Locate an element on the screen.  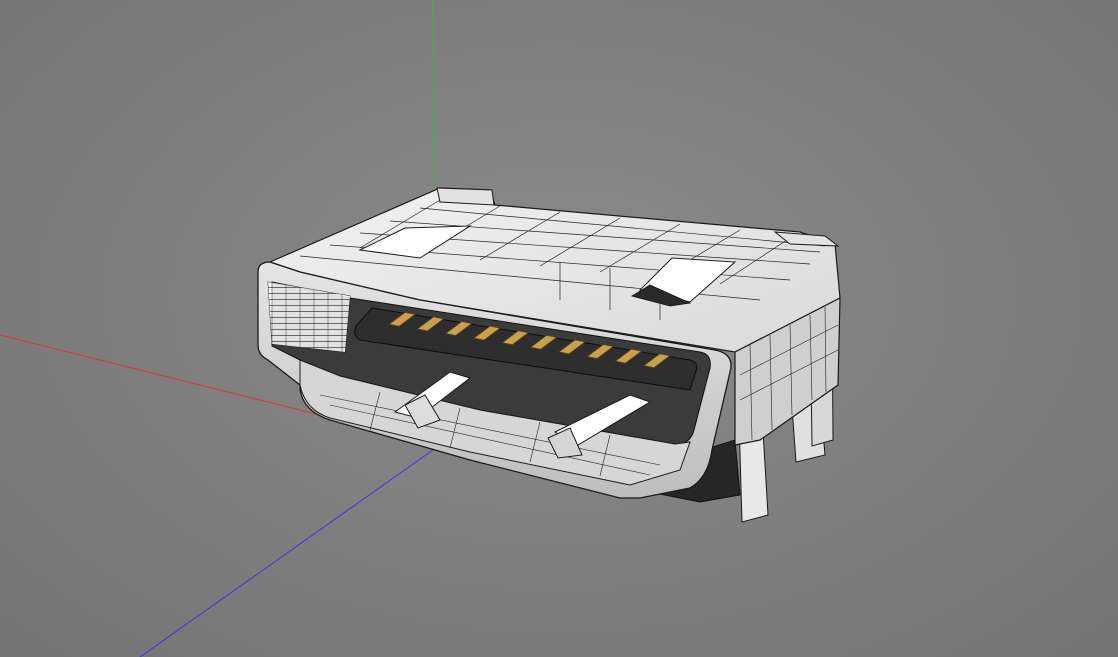
z-axis-line is located at coordinates (290, 550).